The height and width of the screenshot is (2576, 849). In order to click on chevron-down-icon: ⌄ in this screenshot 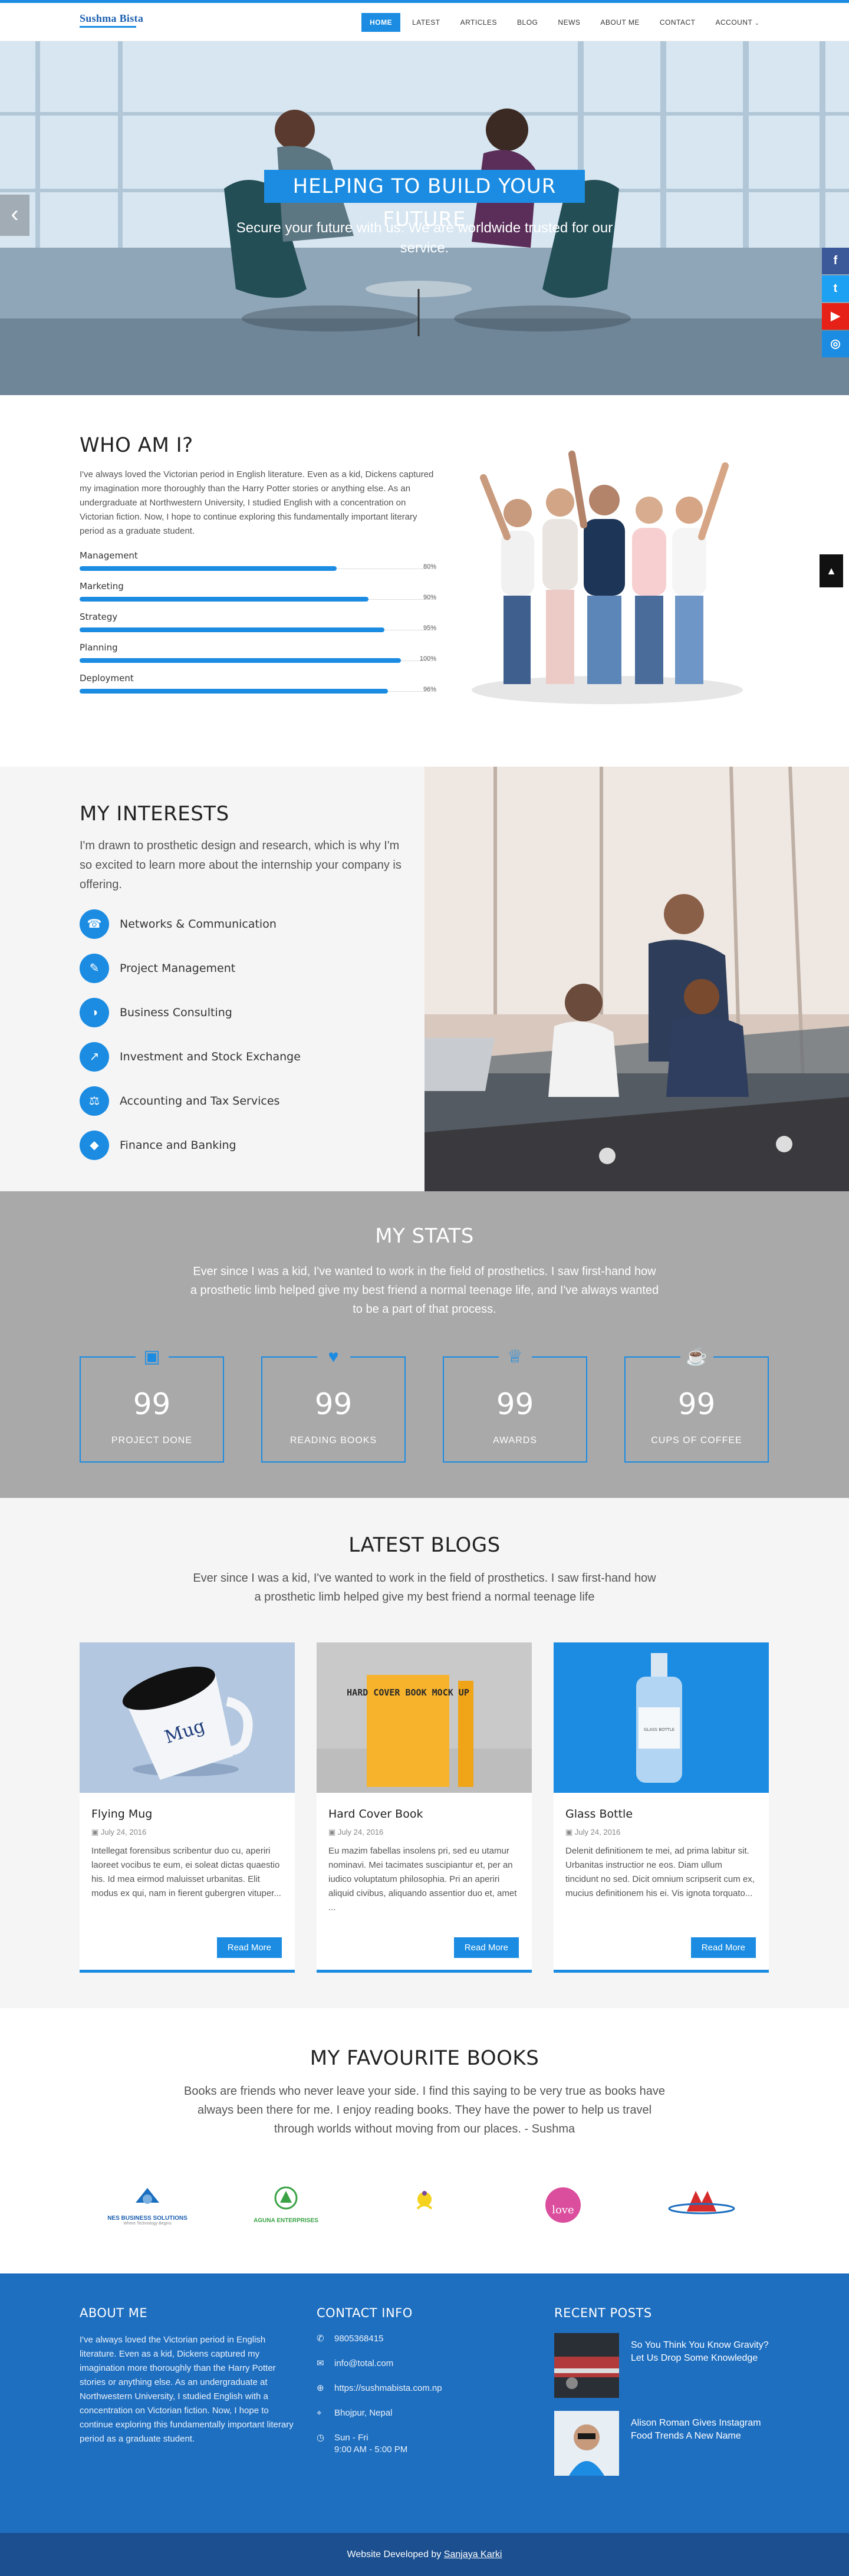, I will do `click(757, 23)`.